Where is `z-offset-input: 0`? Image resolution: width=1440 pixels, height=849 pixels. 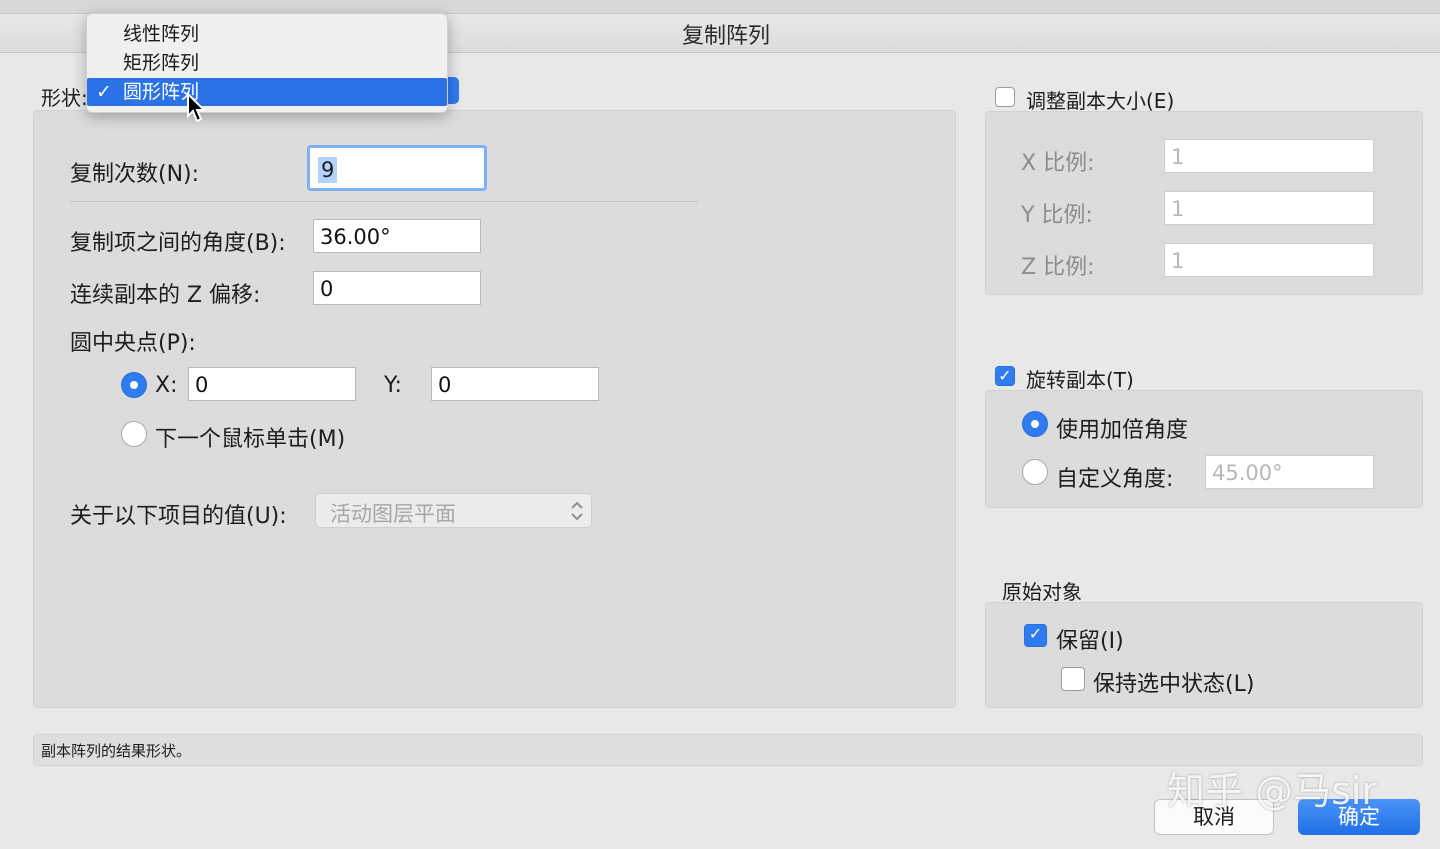
z-offset-input: 0 is located at coordinates (397, 288).